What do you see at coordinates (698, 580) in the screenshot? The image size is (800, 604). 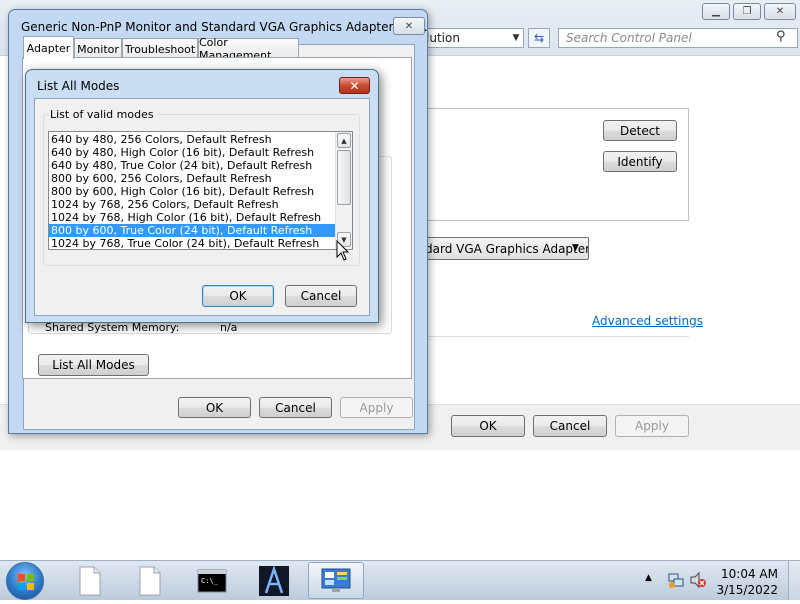 I see `volume-muted-icon` at bounding box center [698, 580].